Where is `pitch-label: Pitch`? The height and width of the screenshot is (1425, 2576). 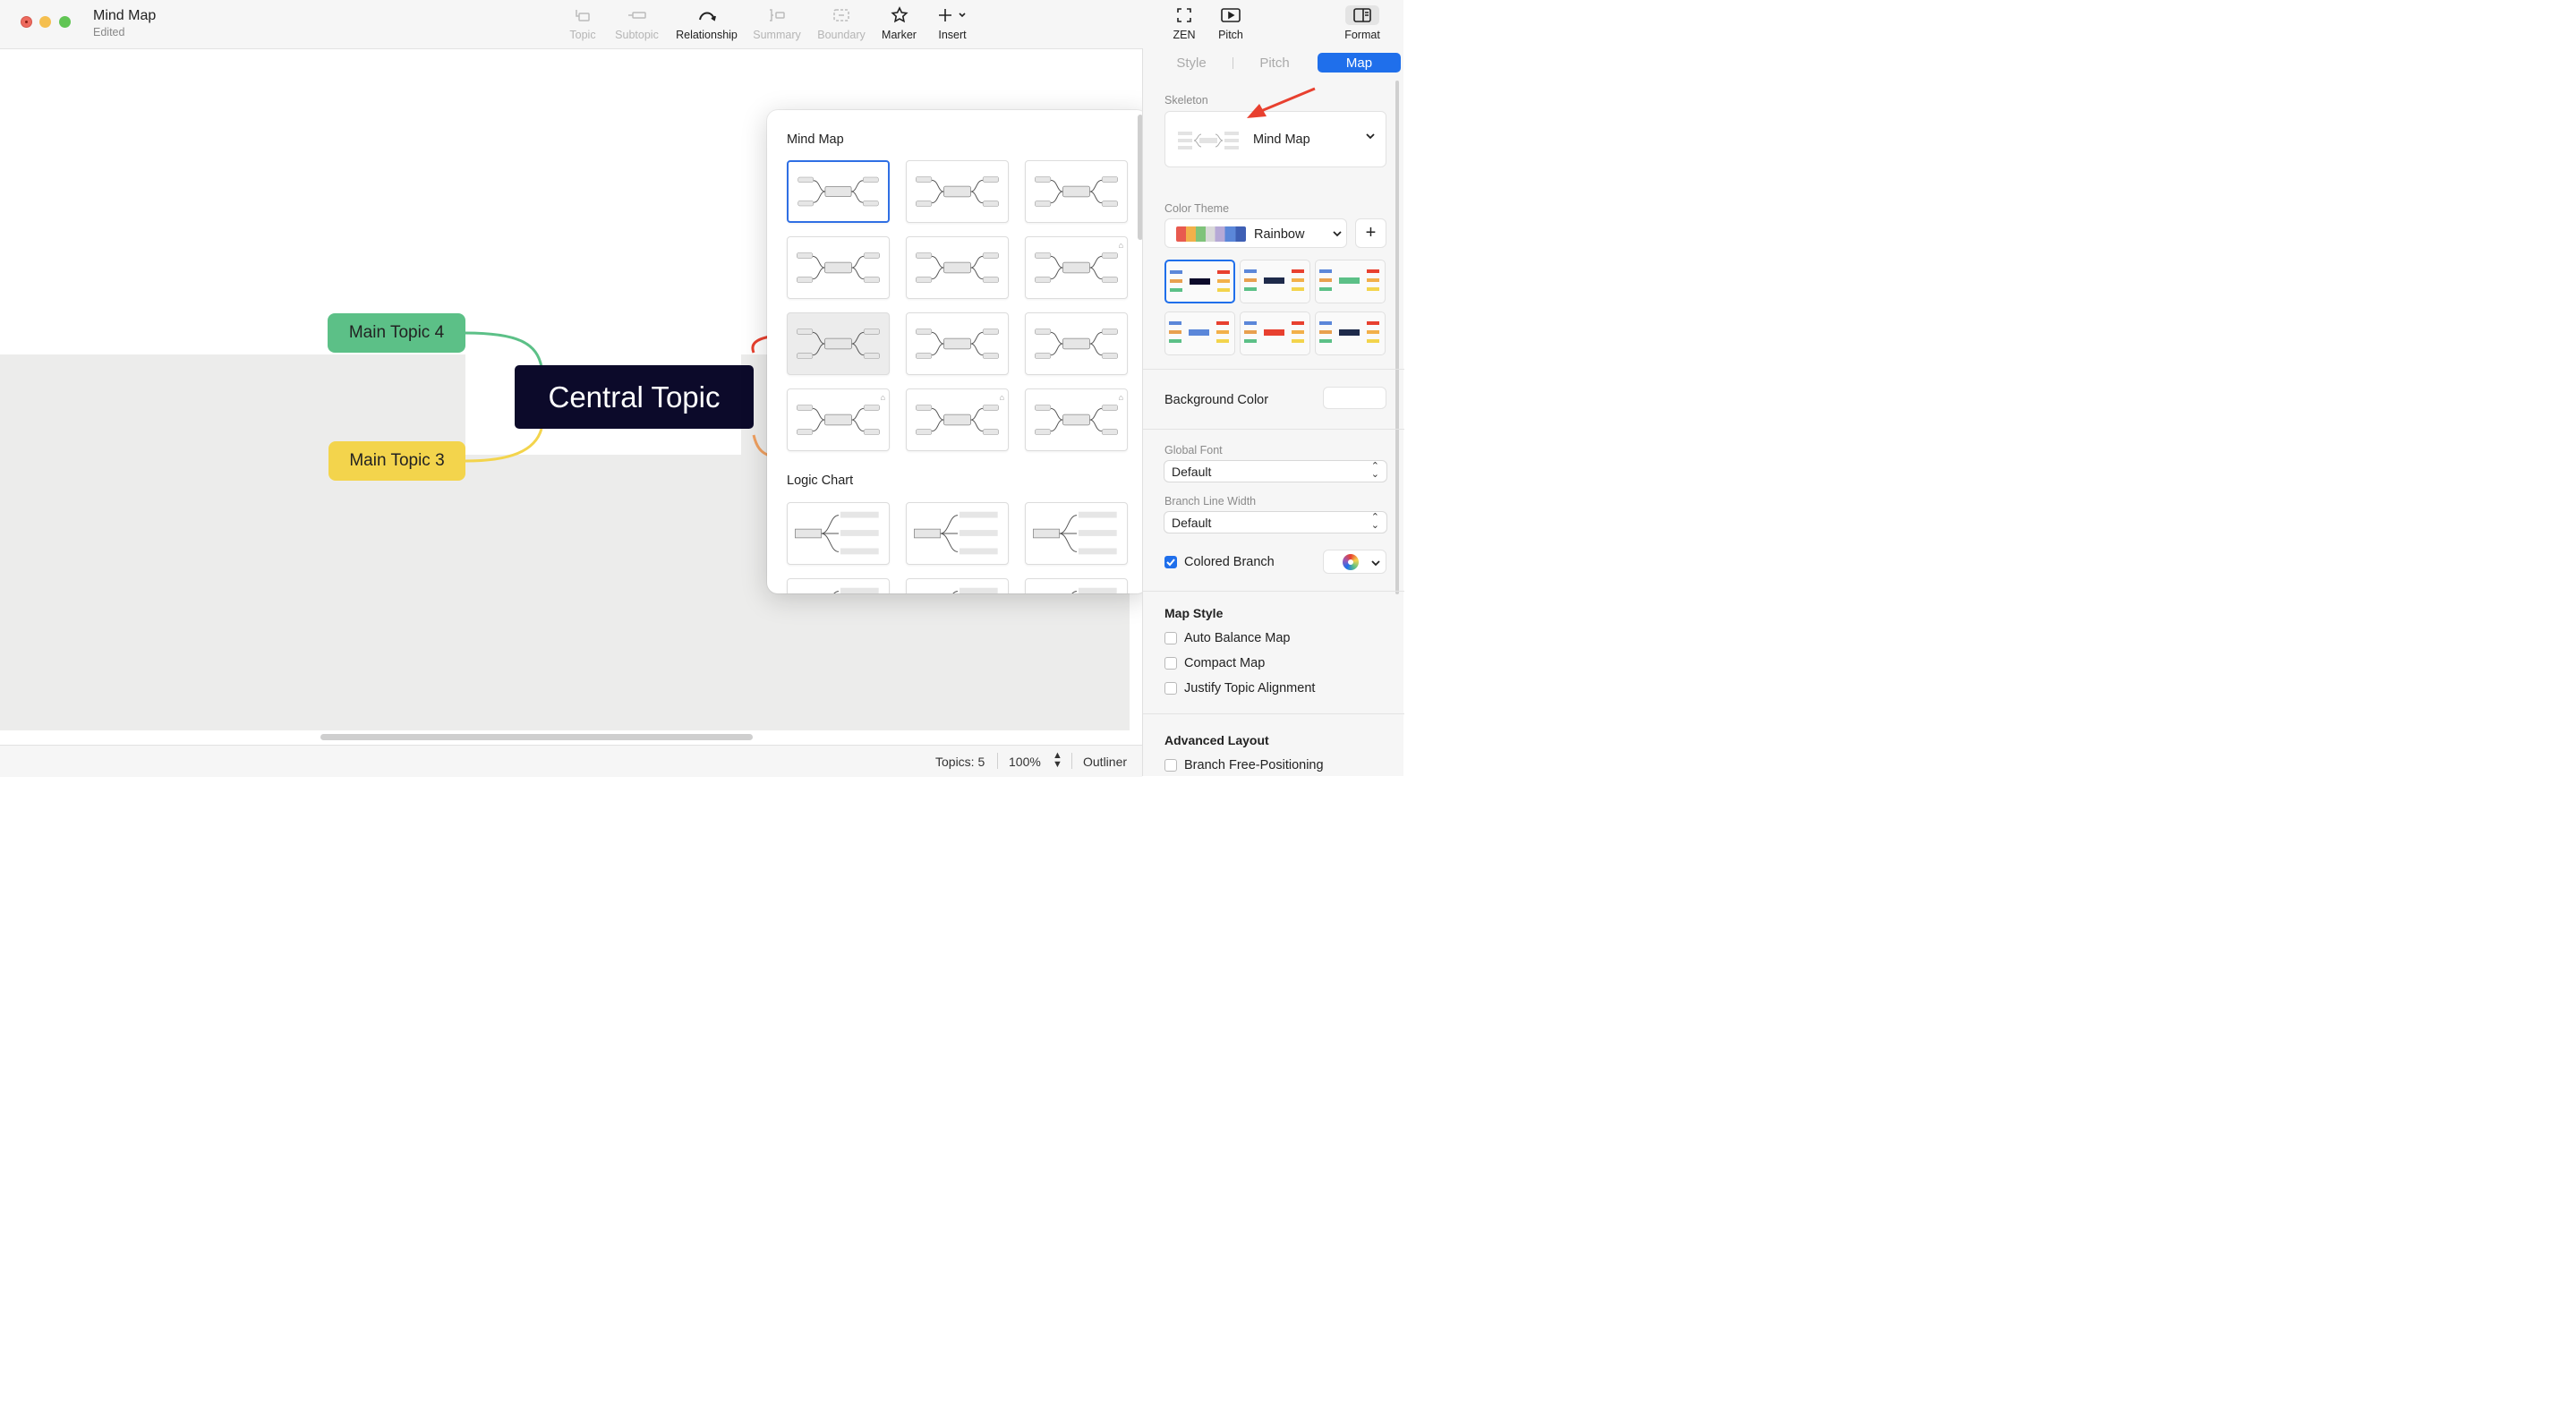
pitch-label: Pitch is located at coordinates (1230, 35).